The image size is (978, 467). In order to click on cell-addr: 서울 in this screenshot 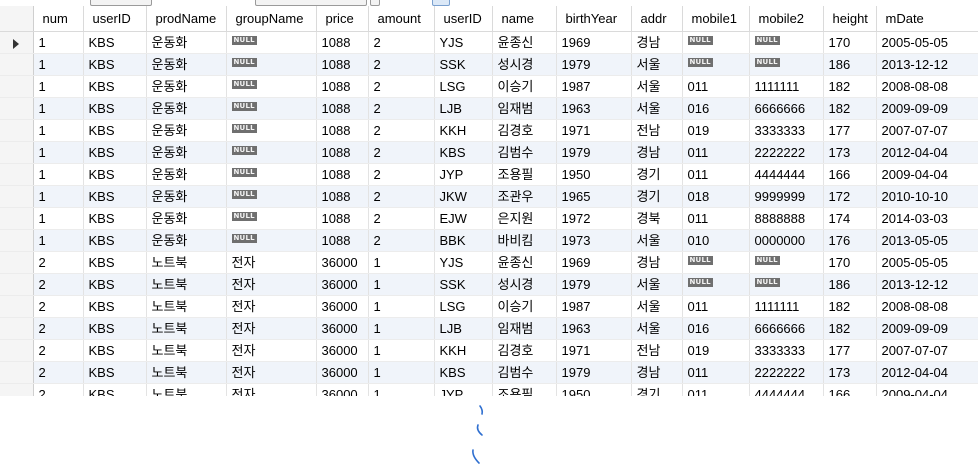, I will do `click(657, 86)`.